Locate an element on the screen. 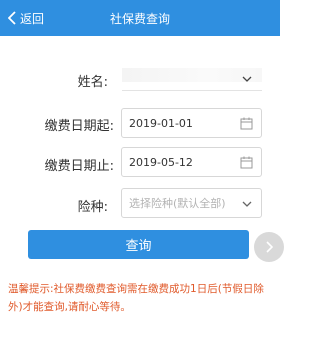 Image resolution: width=320 pixels, height=345 pixels. end-date-value: 2019-05-12 is located at coordinates (161, 162).